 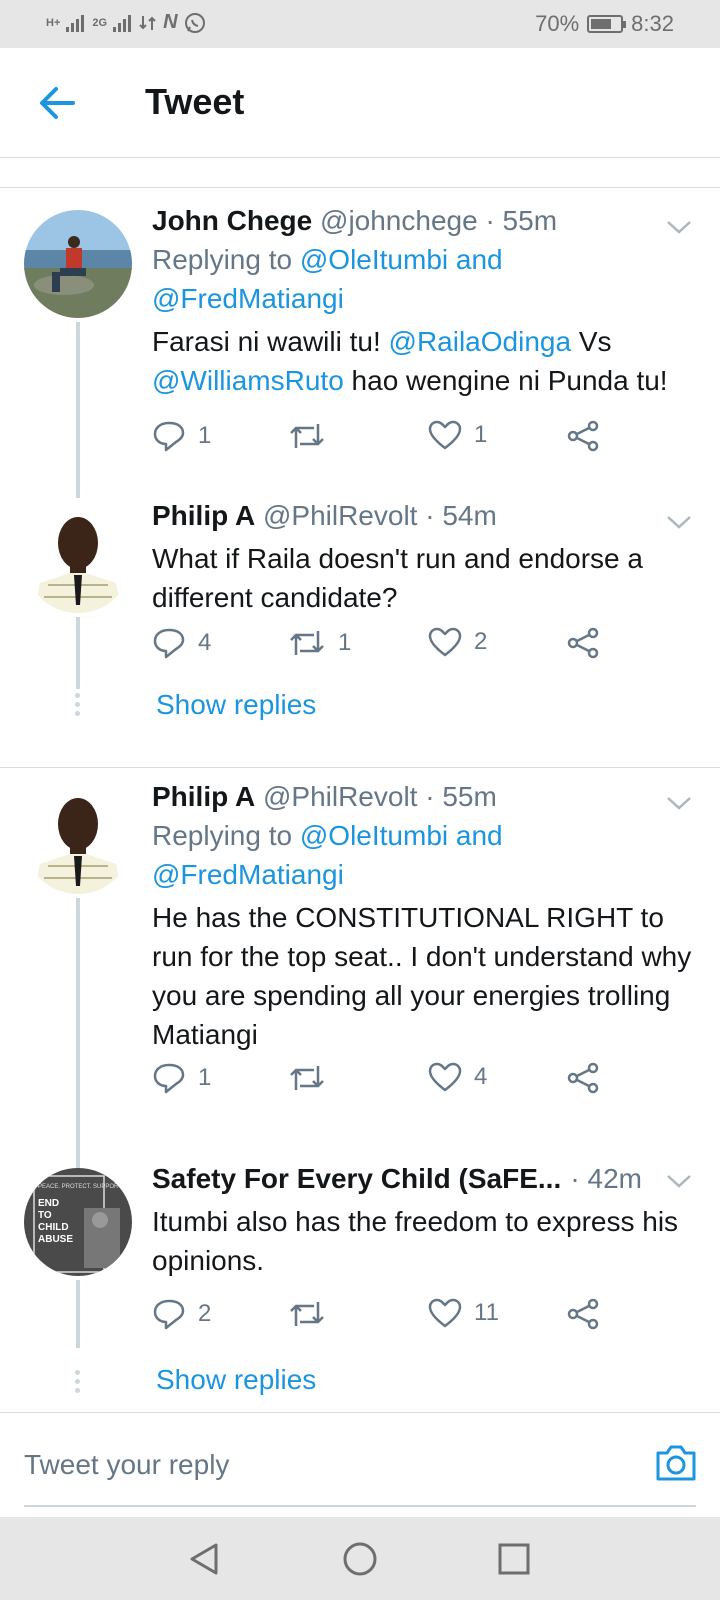 What do you see at coordinates (382, 647) in the screenshot?
I see `tweet-actions: 4 1 2` at bounding box center [382, 647].